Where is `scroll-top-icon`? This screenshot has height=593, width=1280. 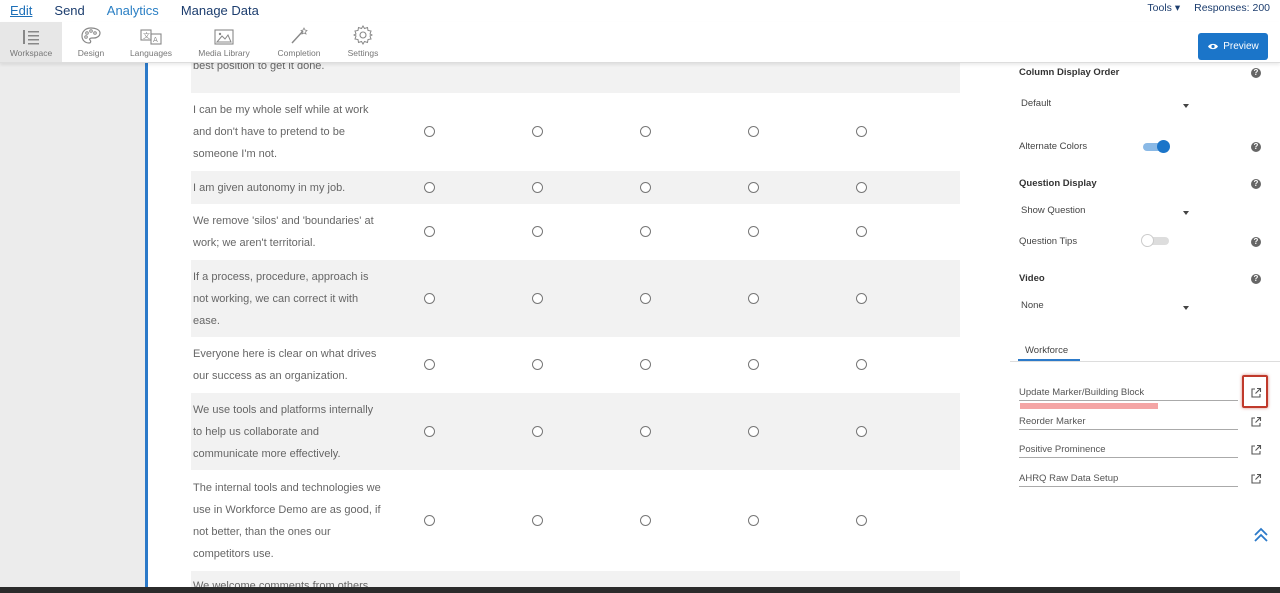 scroll-top-icon is located at coordinates (1261, 535).